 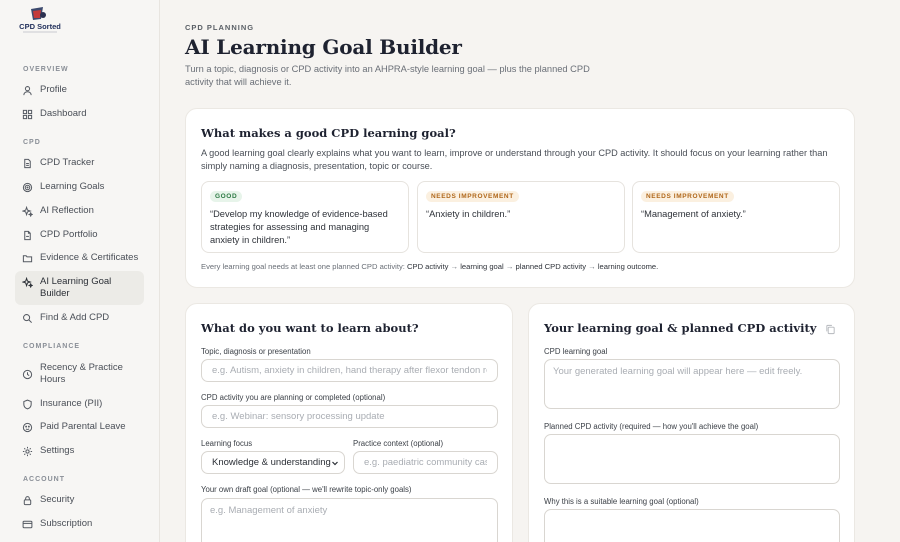 I want to click on sidebar-item-label: Settings, so click(x=57, y=450).